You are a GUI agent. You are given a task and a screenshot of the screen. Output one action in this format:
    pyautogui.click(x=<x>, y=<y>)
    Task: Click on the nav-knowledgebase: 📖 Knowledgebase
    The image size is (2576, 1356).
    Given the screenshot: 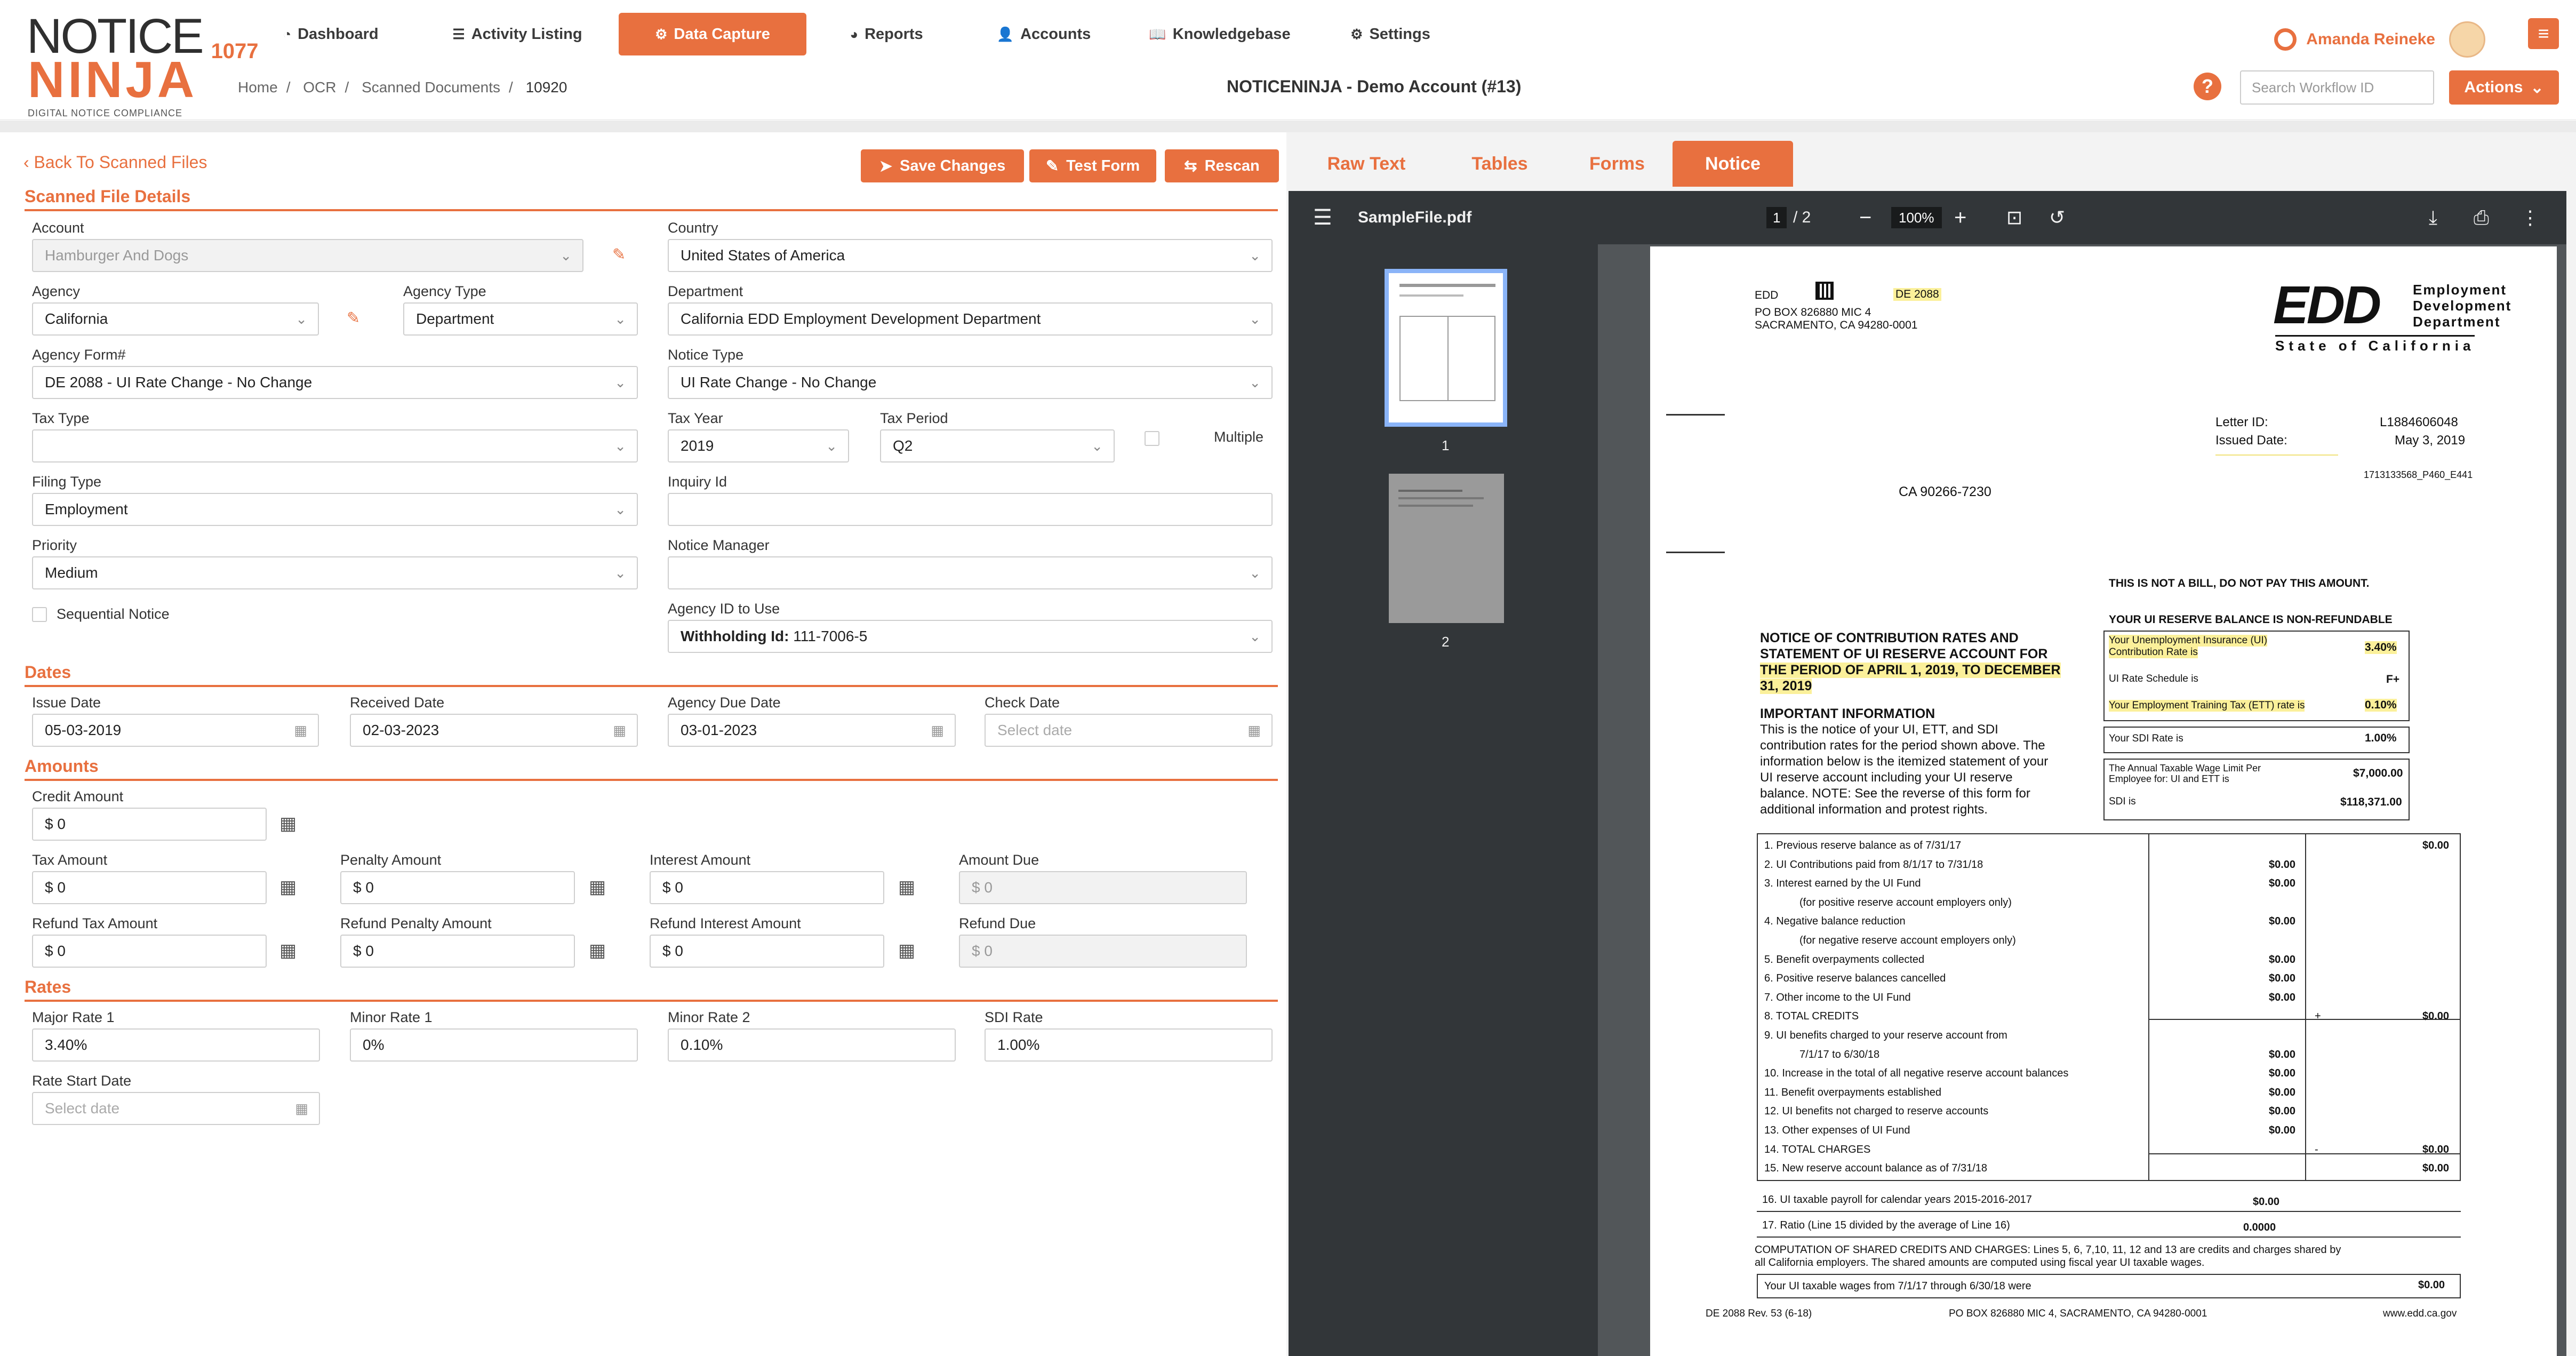 What is the action you would take?
    pyautogui.click(x=1219, y=34)
    